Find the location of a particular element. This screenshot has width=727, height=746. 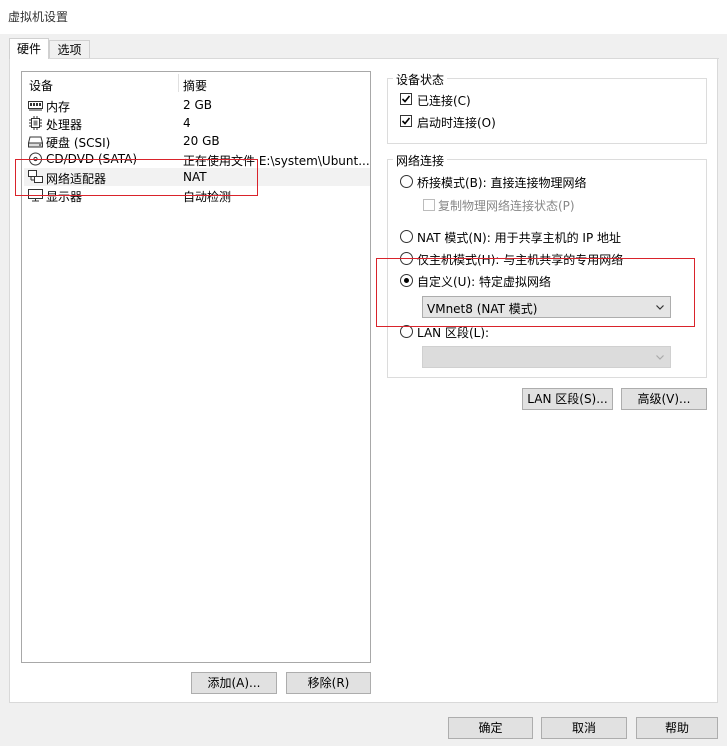

device-row-harddisk: 硬盘 (SCSI) 20 GB is located at coordinates (197, 141).